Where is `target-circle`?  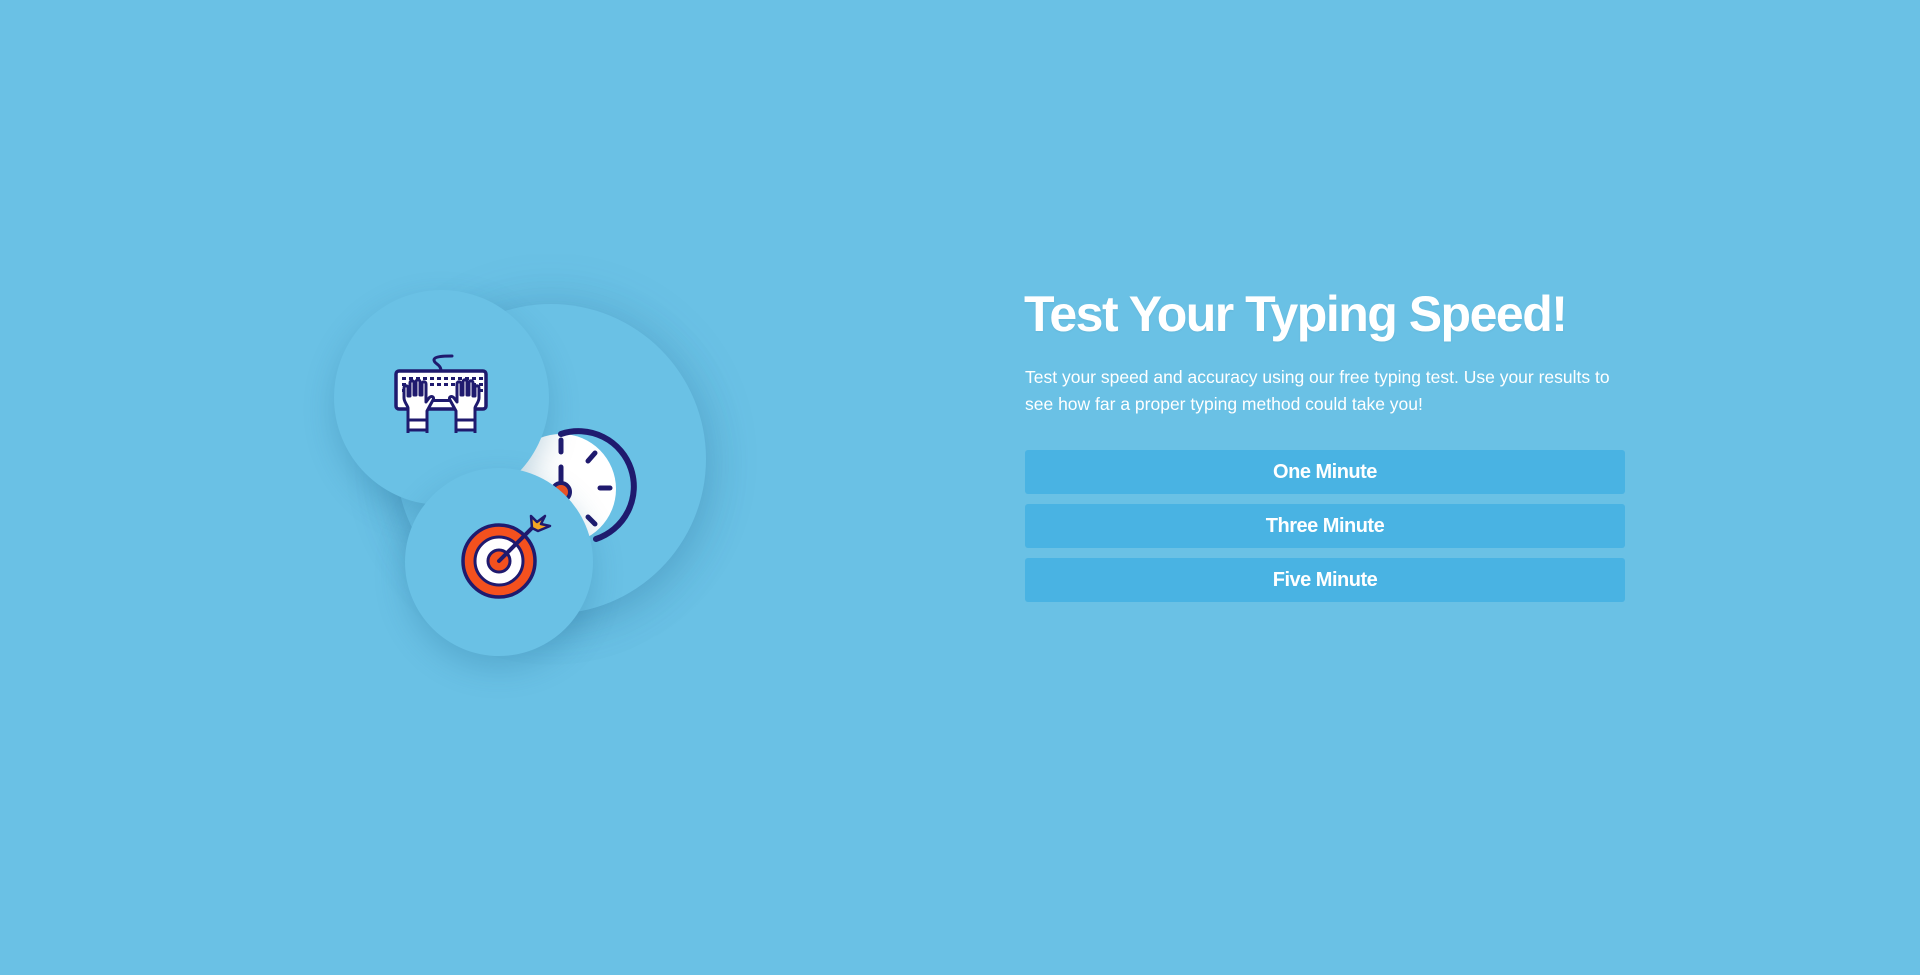 target-circle is located at coordinates (499, 562).